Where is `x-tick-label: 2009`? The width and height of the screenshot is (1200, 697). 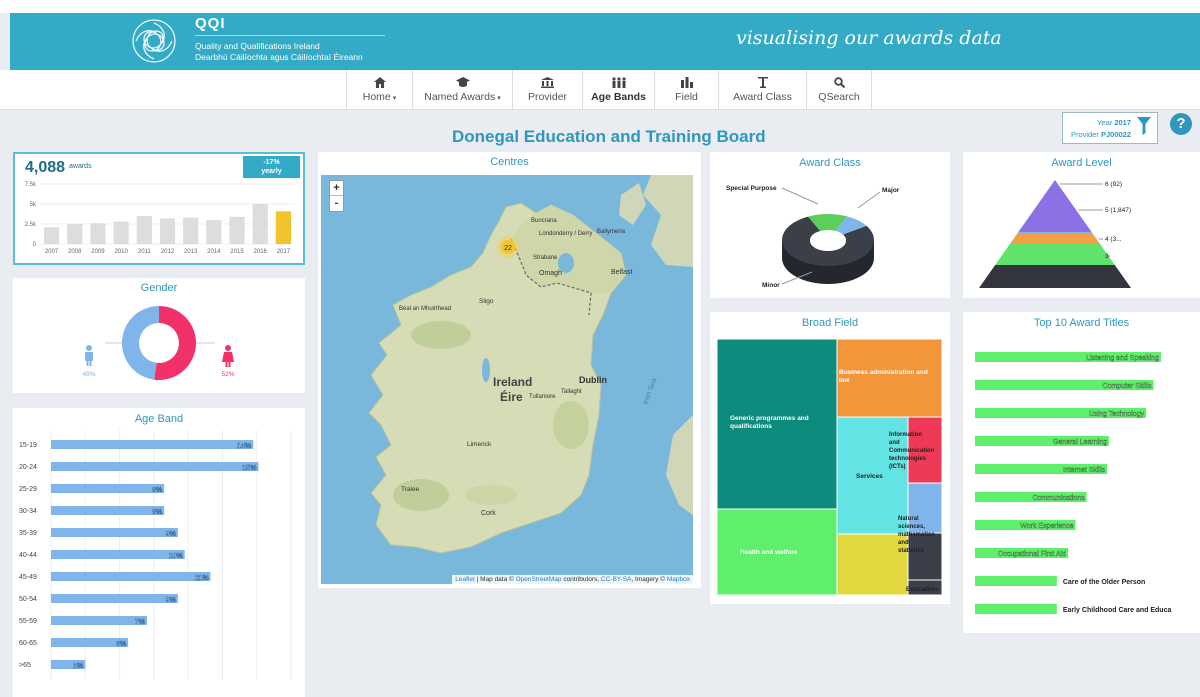 x-tick-label: 2009 is located at coordinates (98, 252).